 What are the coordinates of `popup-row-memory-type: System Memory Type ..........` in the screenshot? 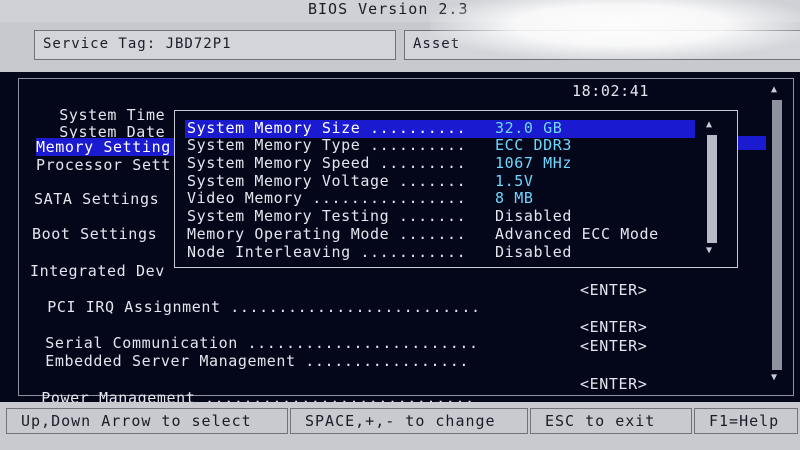 It's located at (326, 145).